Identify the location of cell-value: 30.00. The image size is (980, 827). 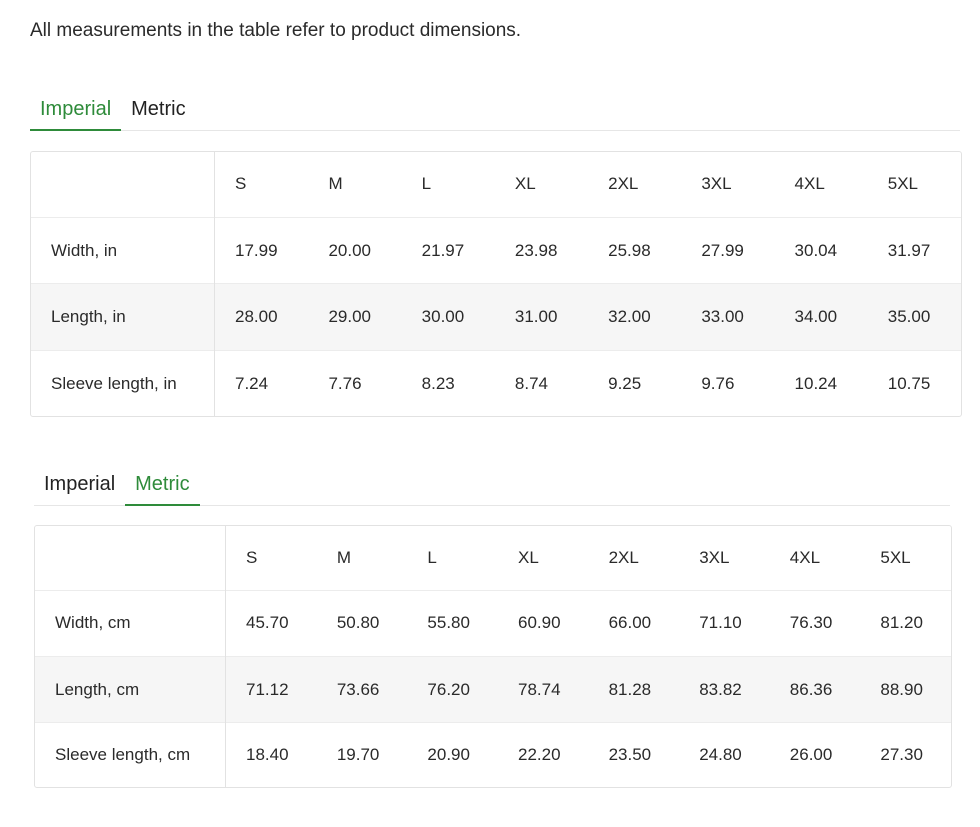
(448, 317).